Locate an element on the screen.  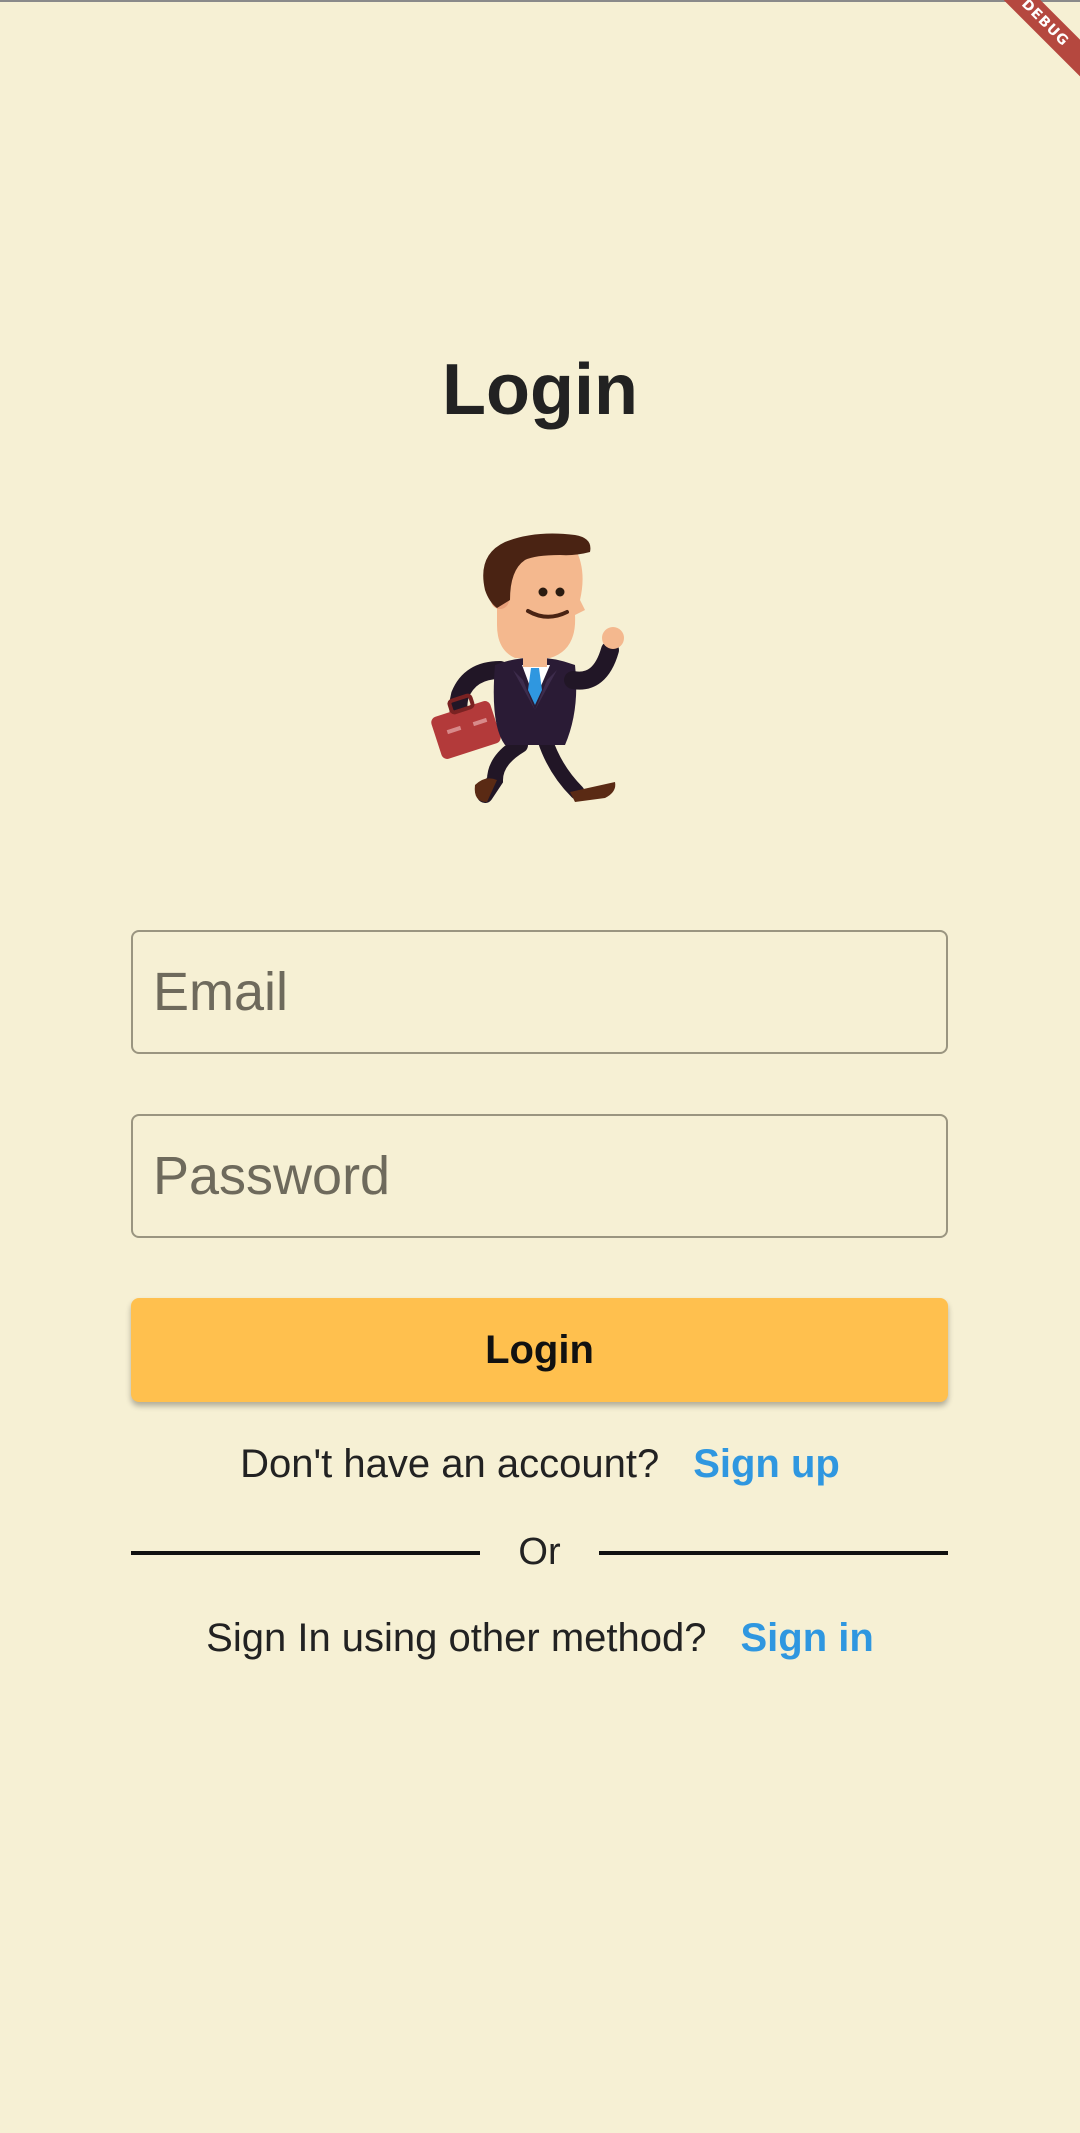
signup-prompt: Don't have an account? is located at coordinates (450, 1464).